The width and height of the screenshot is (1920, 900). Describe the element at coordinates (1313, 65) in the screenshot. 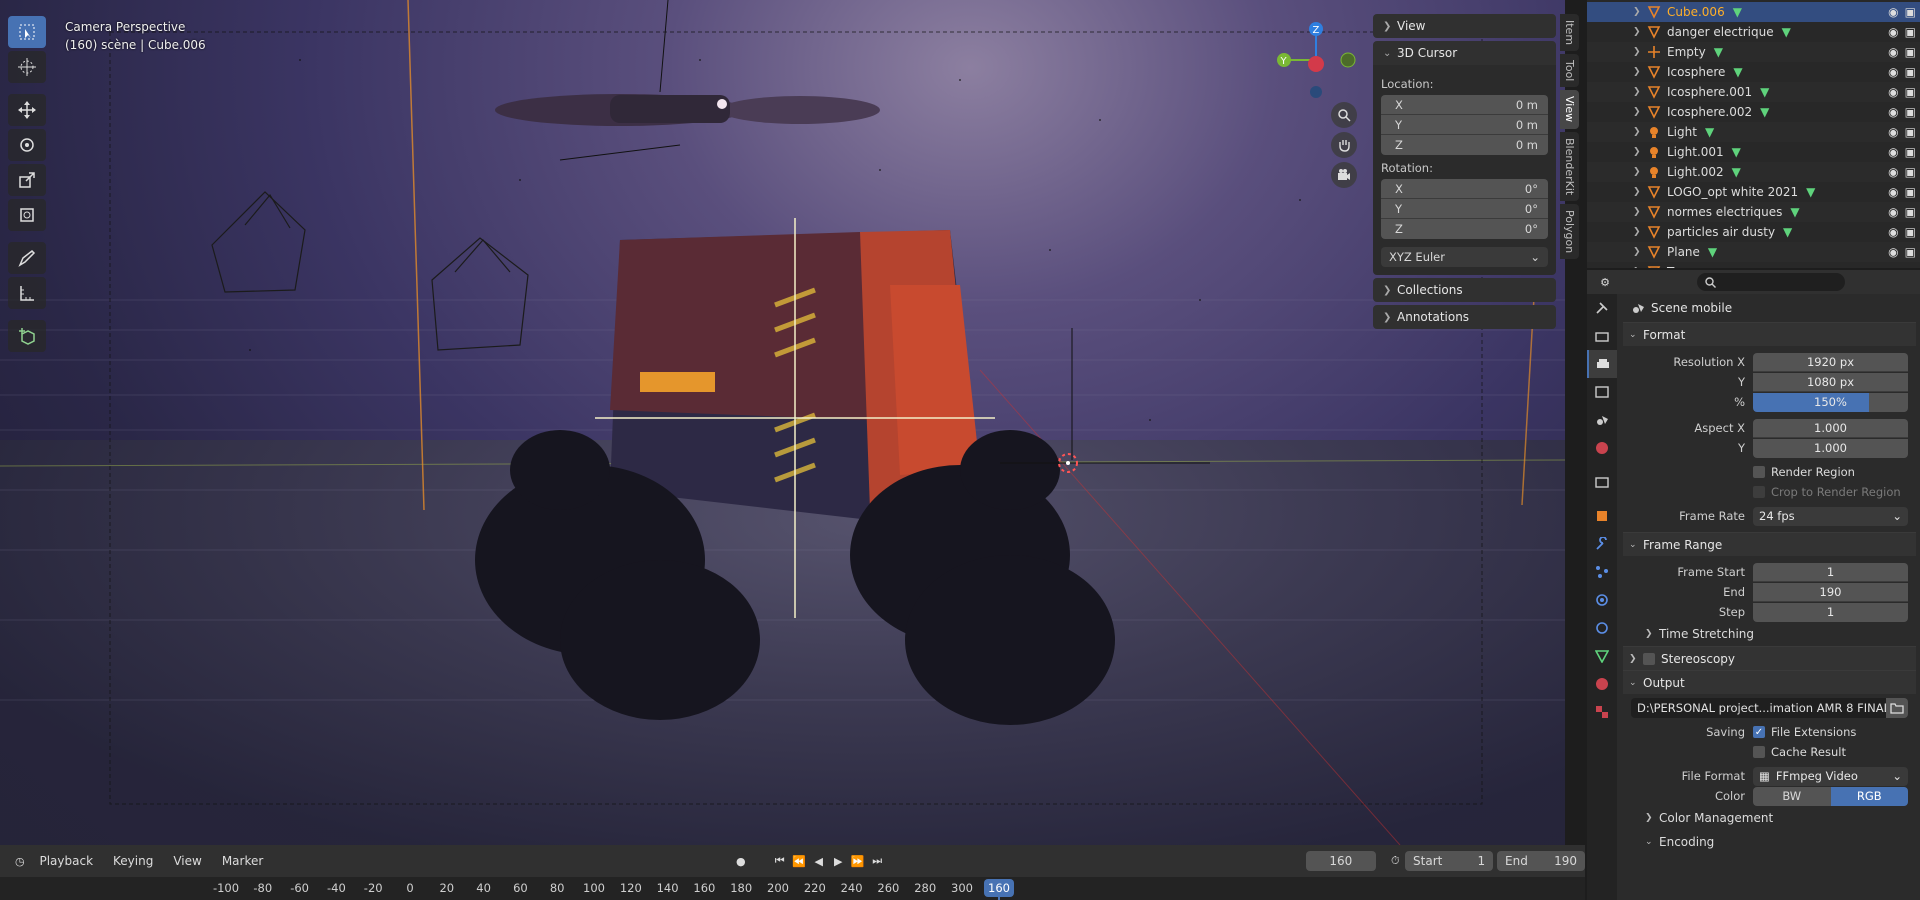

I see `navigation-gizmo: Z Y` at that location.